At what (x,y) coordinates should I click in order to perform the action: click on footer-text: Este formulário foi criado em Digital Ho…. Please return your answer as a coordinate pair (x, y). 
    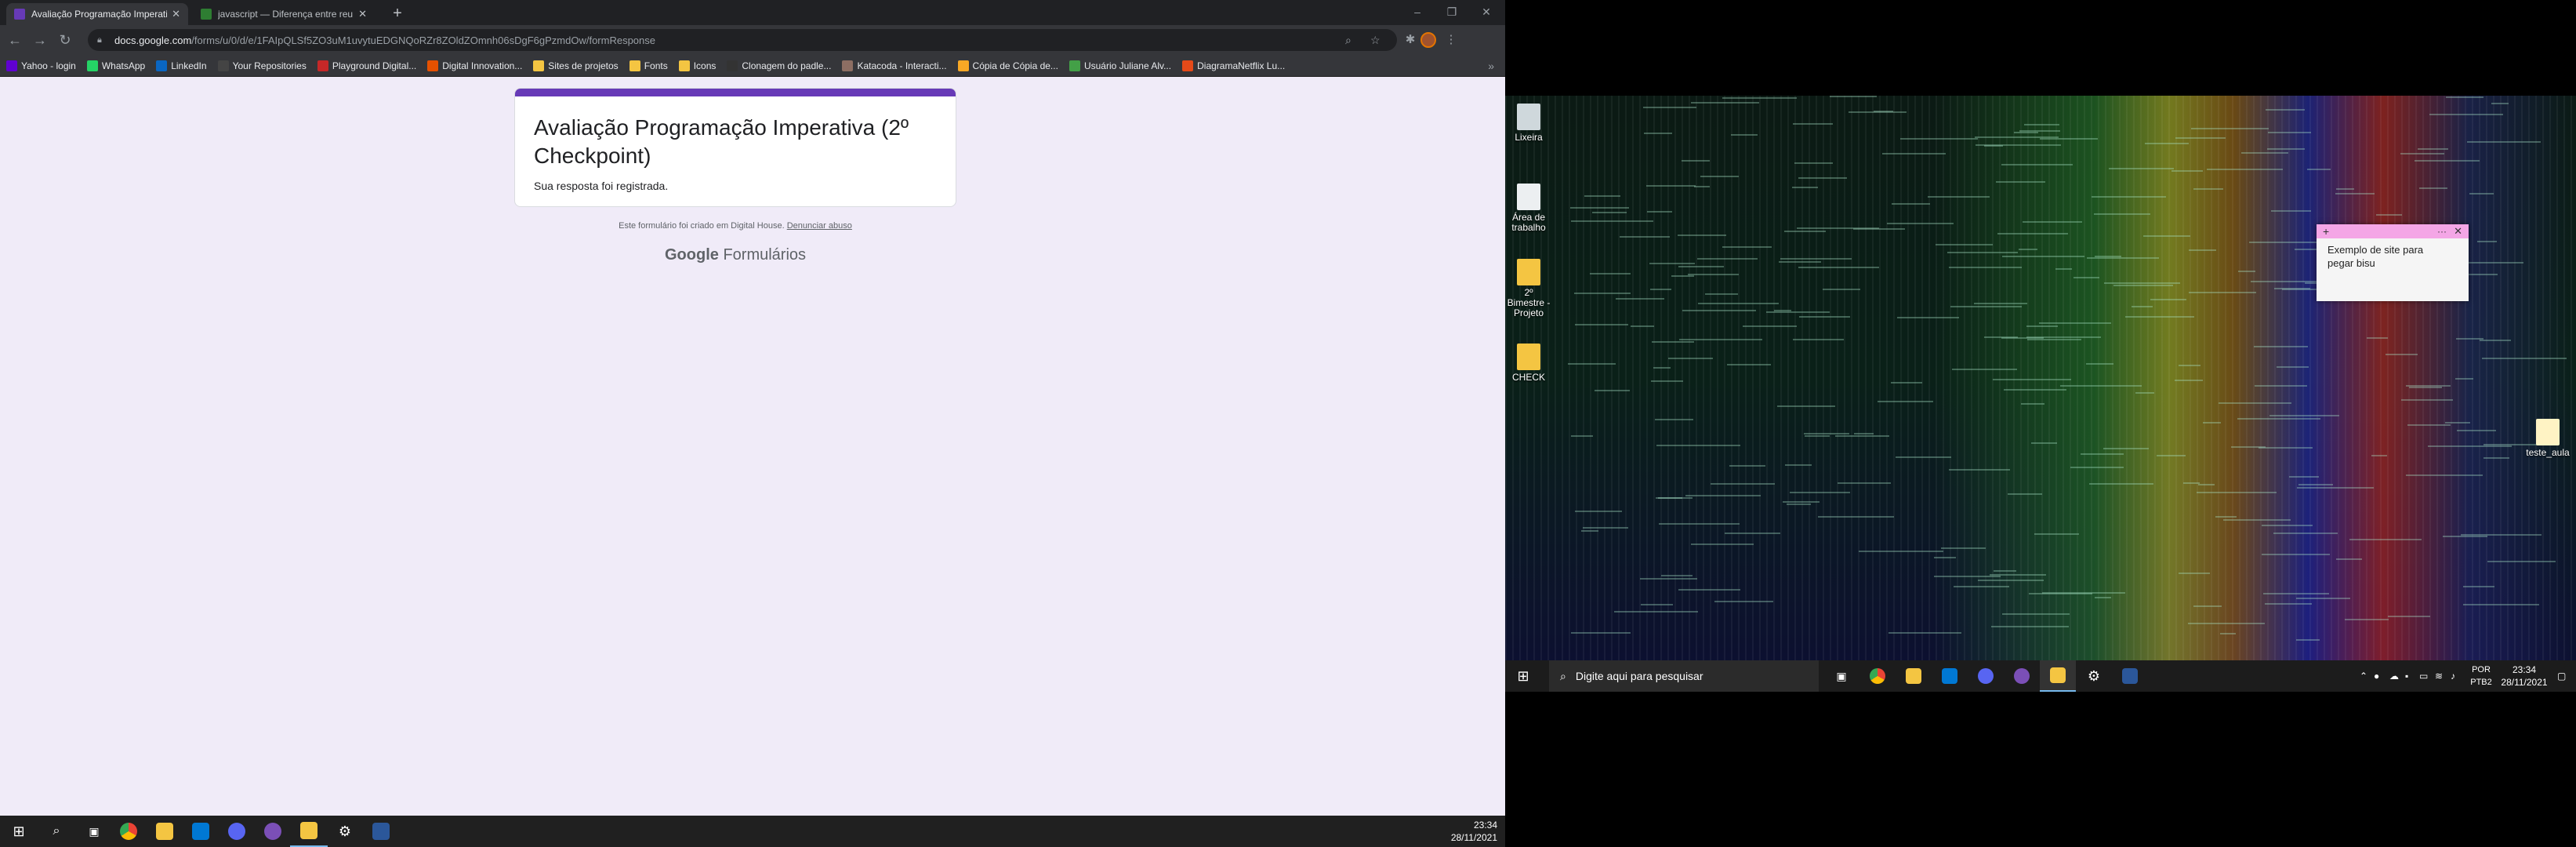
    Looking at the image, I should click on (702, 226).